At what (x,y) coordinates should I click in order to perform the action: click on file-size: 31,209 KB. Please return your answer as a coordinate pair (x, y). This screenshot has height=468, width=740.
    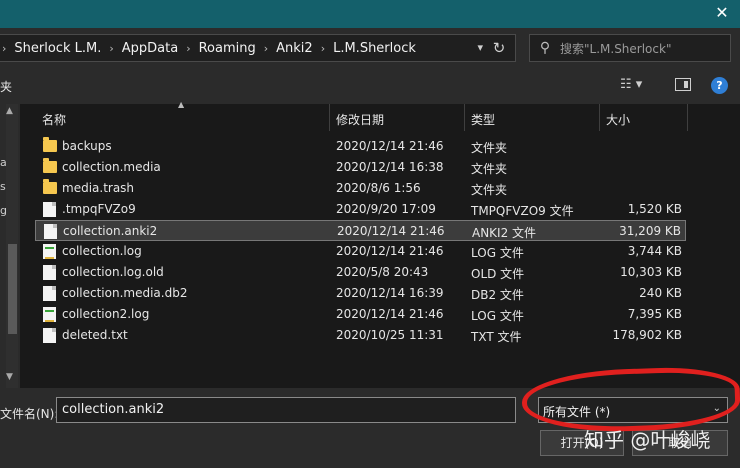
    Looking at the image, I should click on (650, 231).